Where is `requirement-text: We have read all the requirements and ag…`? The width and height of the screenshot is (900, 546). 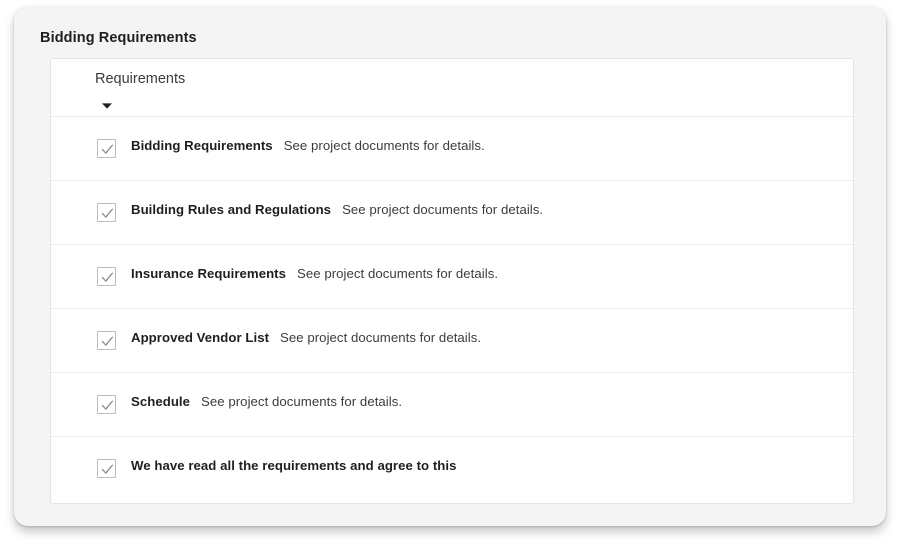
requirement-text: We have read all the requirements and ag… is located at coordinates (294, 468).